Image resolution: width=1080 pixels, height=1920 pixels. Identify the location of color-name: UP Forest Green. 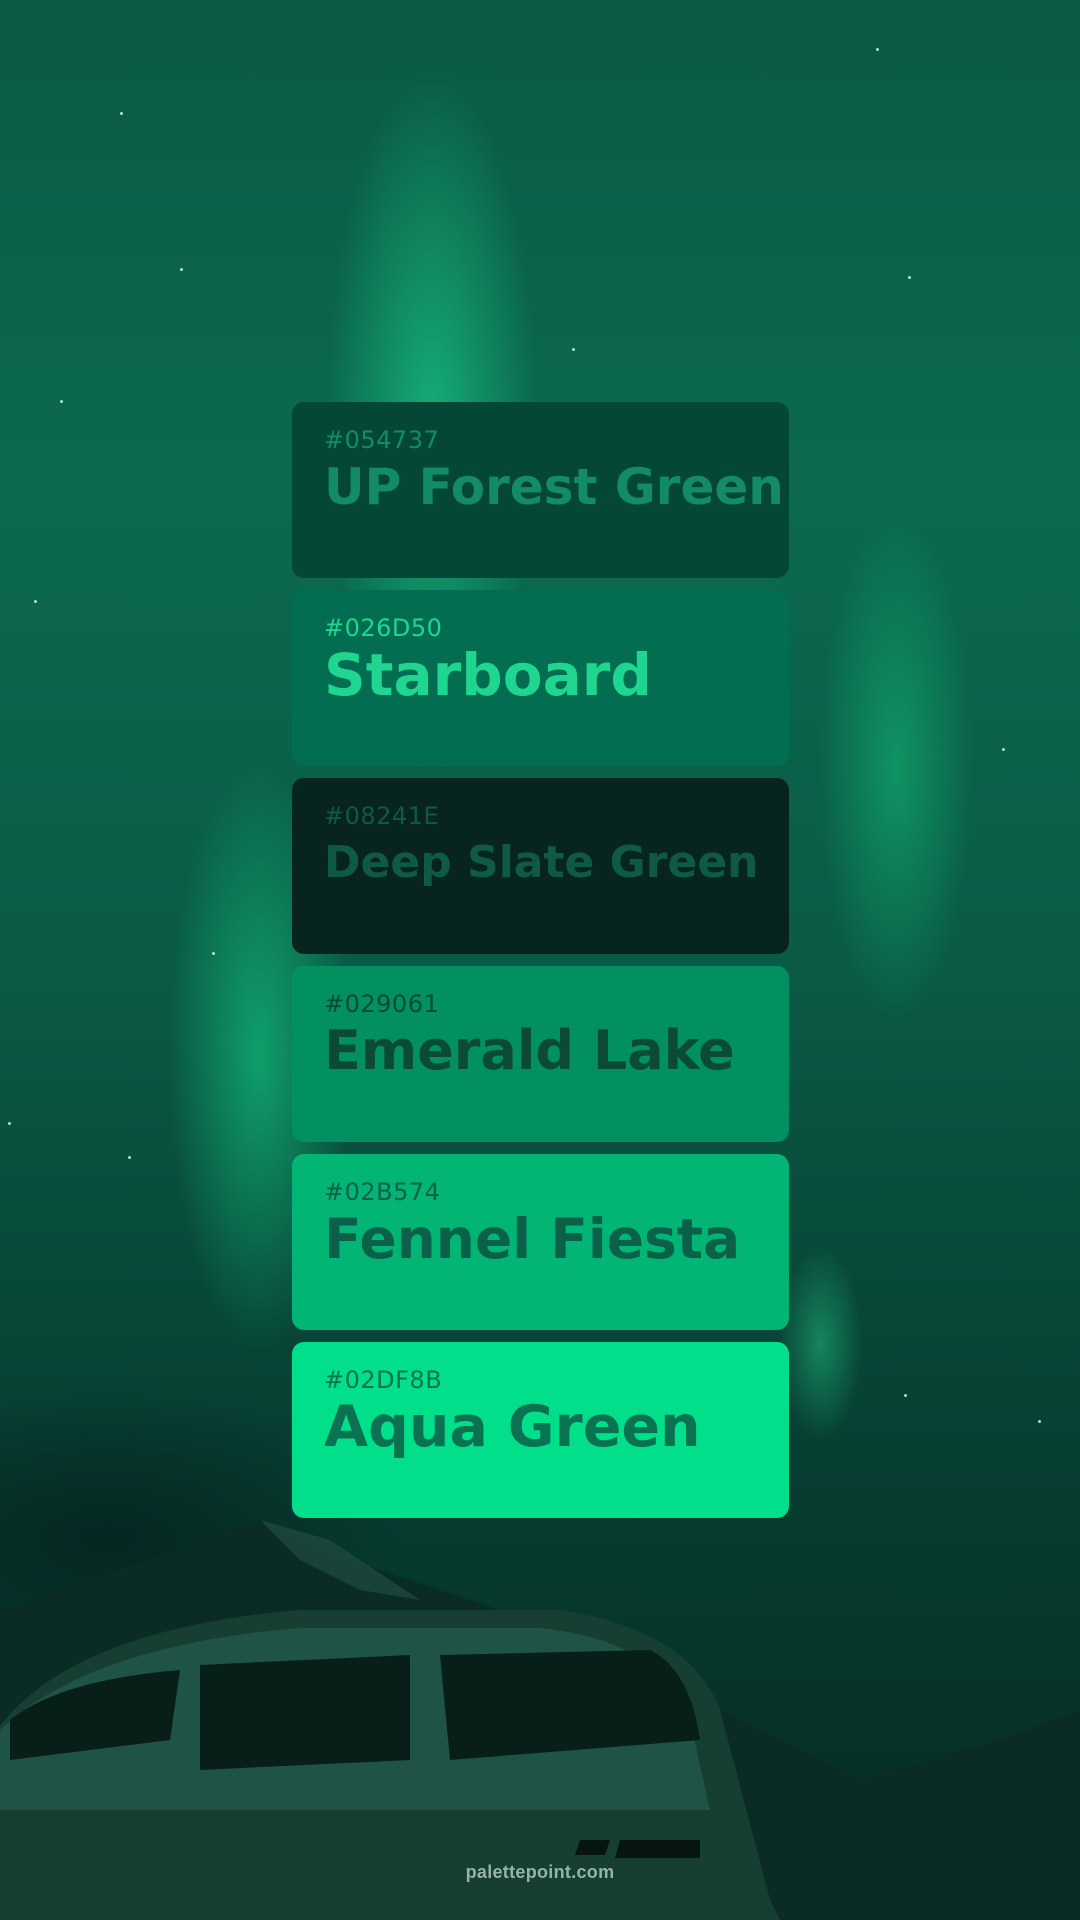
(554, 487).